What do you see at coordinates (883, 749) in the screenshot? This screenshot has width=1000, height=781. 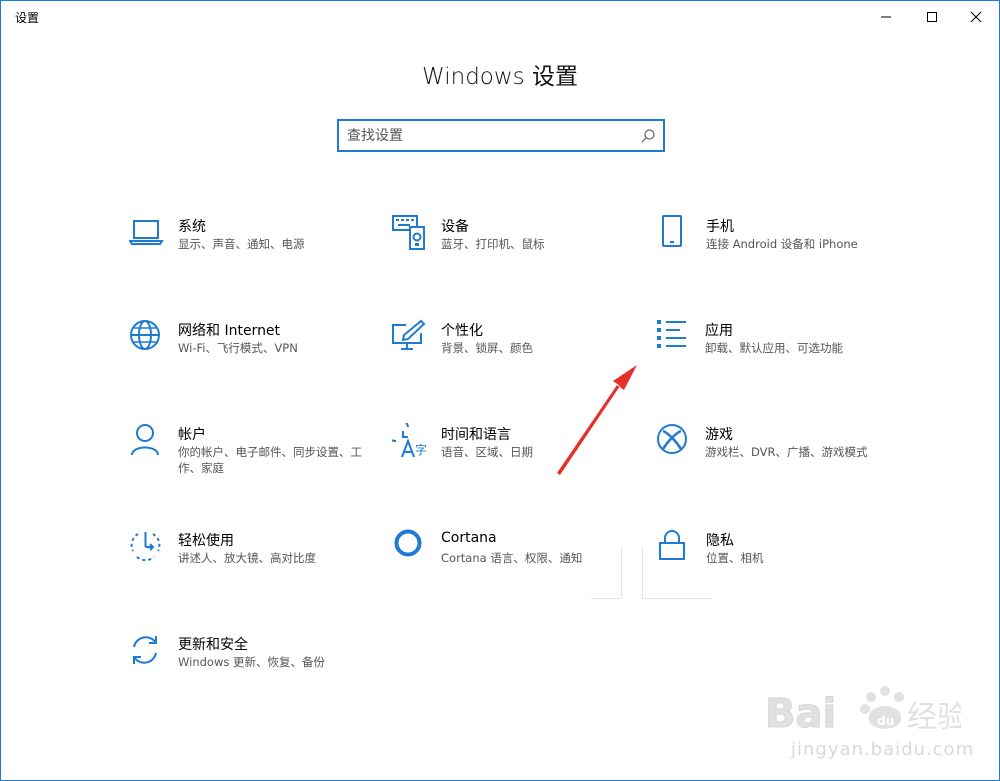 I see `watermark-url: jingyan.baidu.com` at bounding box center [883, 749].